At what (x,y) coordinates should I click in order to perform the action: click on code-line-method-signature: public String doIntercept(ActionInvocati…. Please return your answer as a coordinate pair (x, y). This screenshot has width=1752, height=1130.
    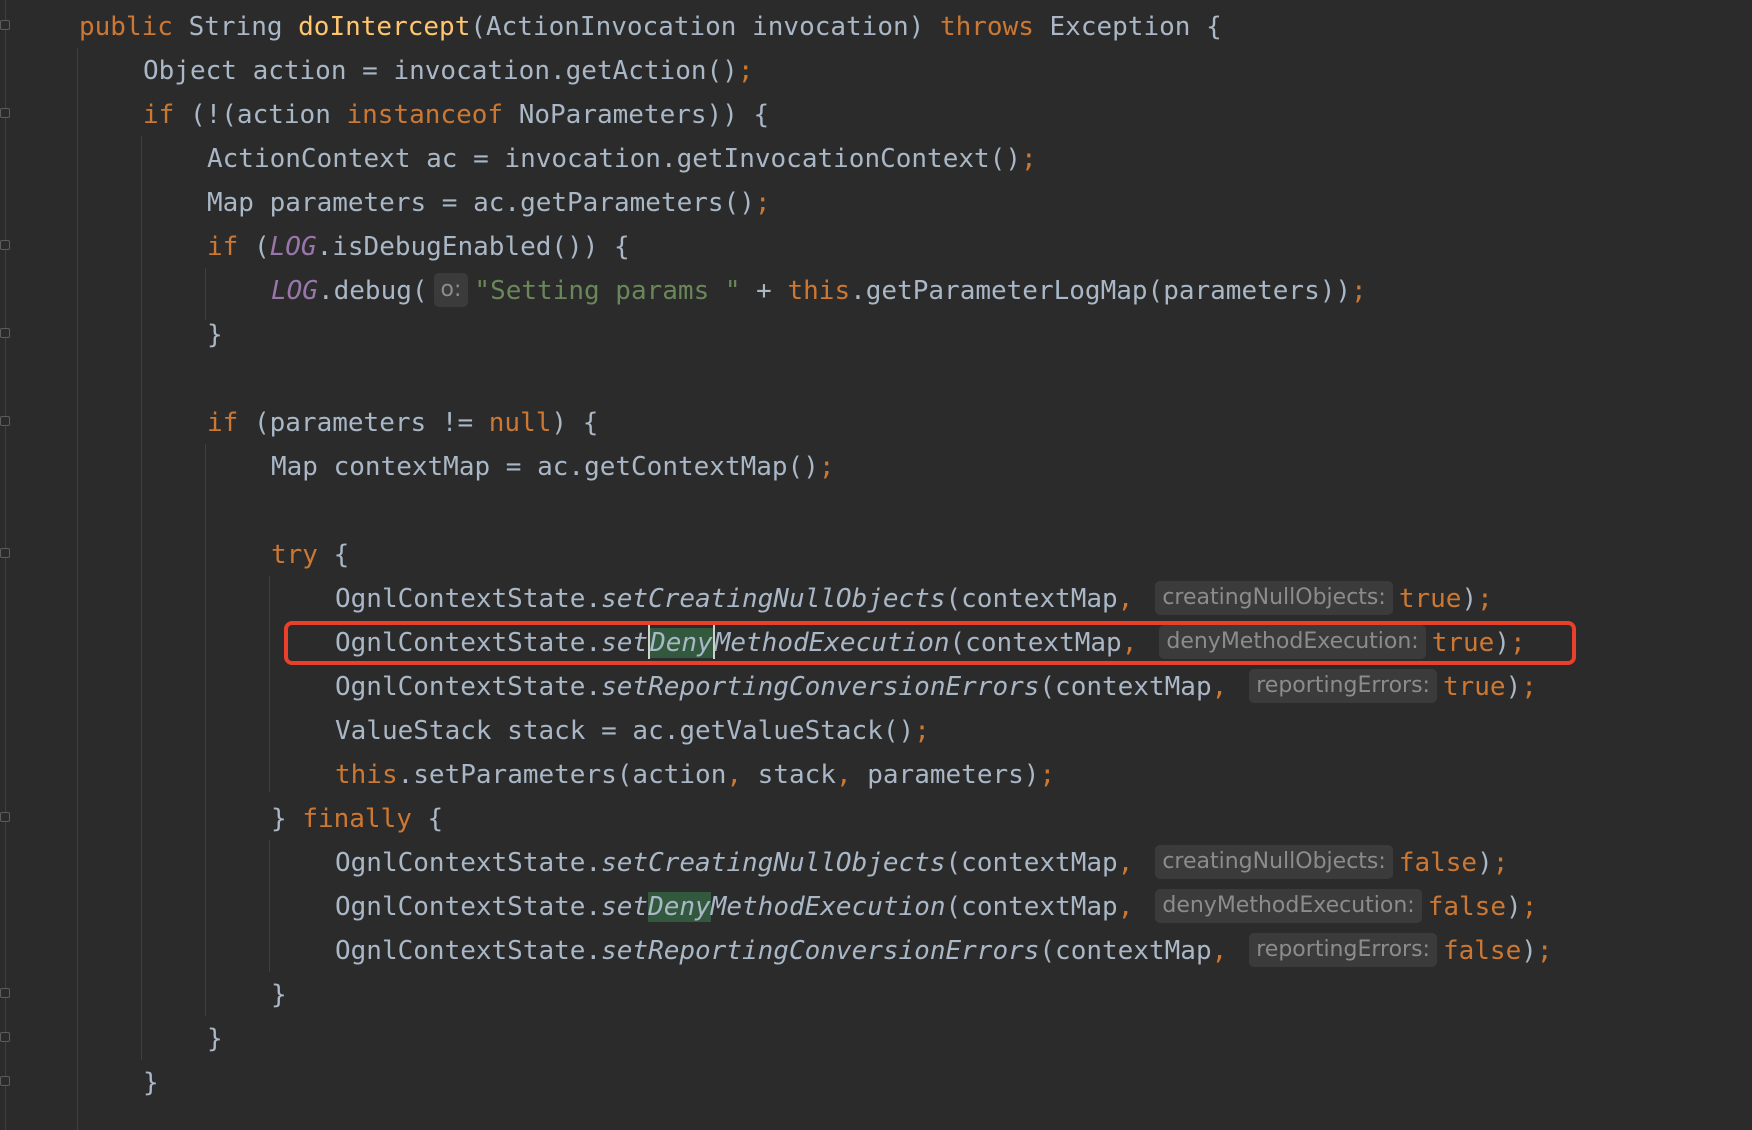
    Looking at the image, I should click on (650, 27).